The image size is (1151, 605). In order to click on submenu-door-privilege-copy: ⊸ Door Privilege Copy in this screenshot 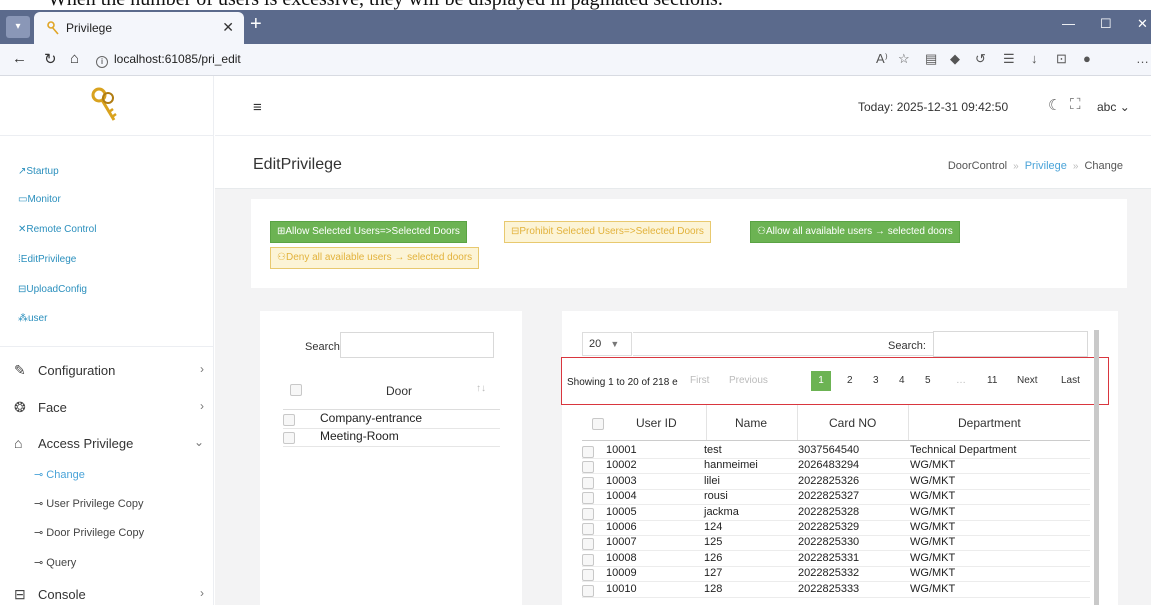, I will do `click(89, 532)`.